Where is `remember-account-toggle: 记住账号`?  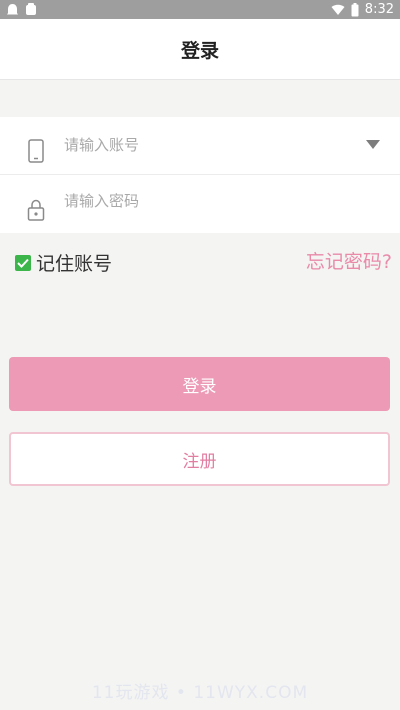
remember-account-toggle: 记住账号 is located at coordinates (63, 262).